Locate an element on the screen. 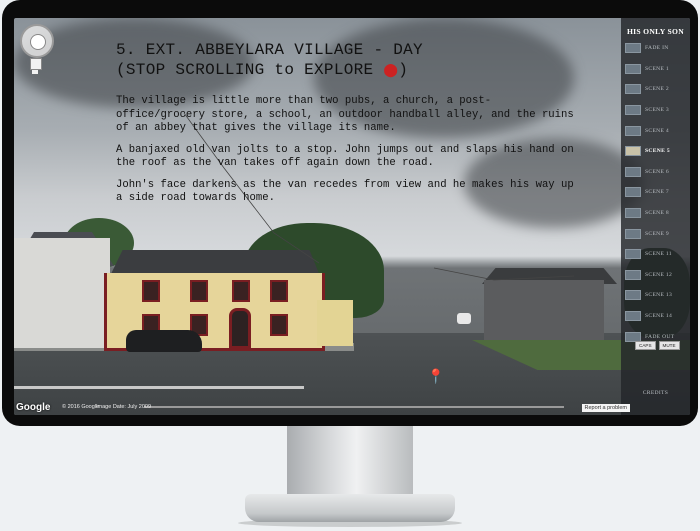 The width and height of the screenshot is (700, 531). scene-instruction: (STOP SCROLLING to EXPLORE ⬤) is located at coordinates (351, 70).